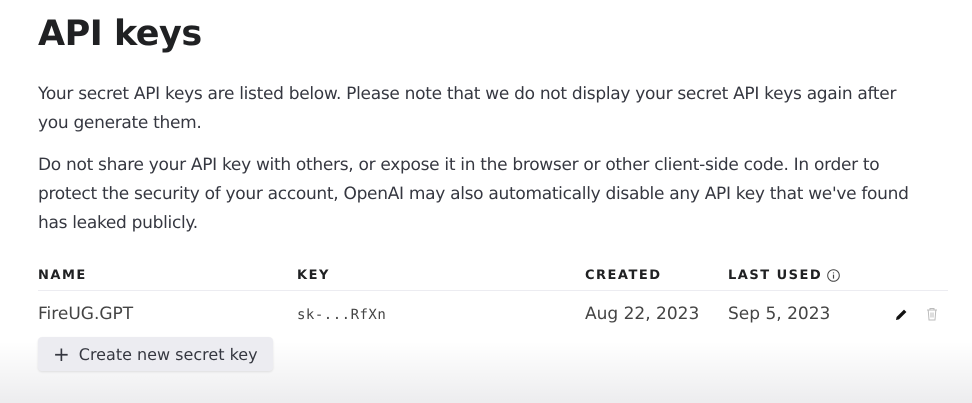 The height and width of the screenshot is (403, 972). What do you see at coordinates (468, 109) in the screenshot?
I see `description-text: Your secret API keys are listed below. Please note that we do not display your secret API keys again after you generate them.` at bounding box center [468, 109].